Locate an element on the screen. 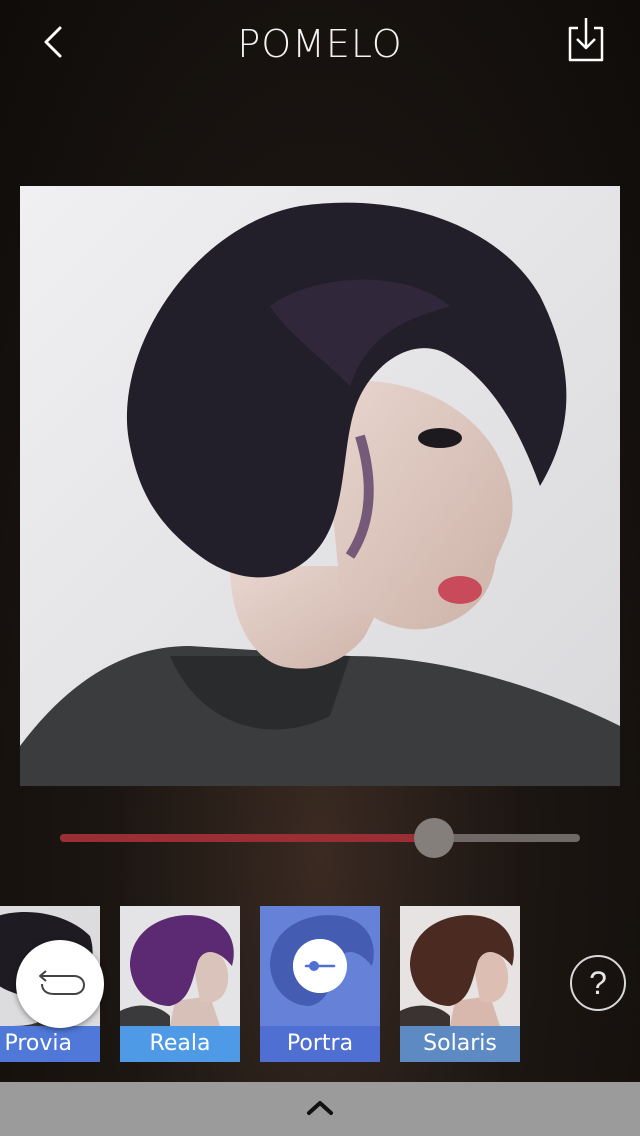 The image size is (640, 1136). filter-portra: Portra is located at coordinates (320, 984).